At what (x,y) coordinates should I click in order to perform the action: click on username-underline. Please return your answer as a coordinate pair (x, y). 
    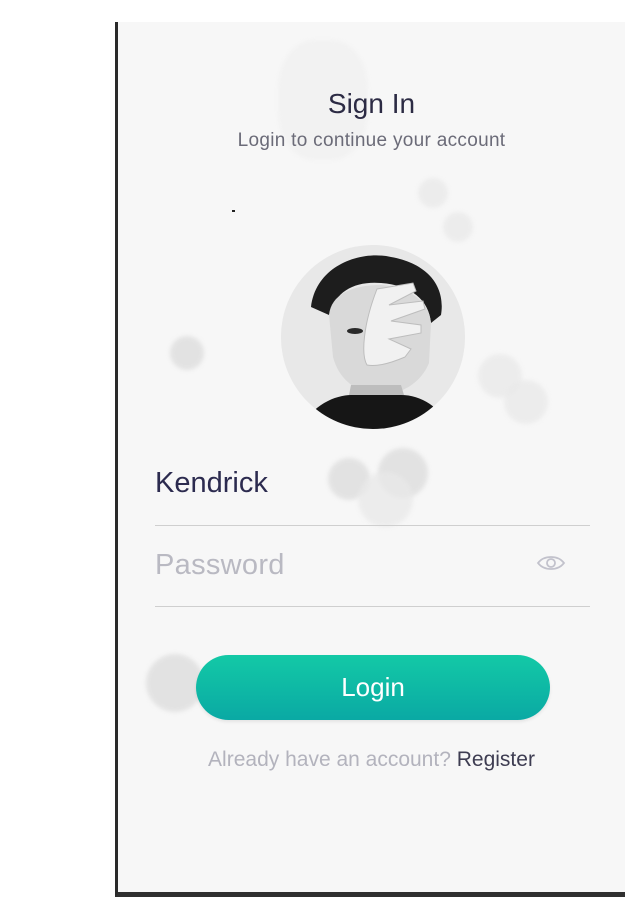
    Looking at the image, I should click on (372, 525).